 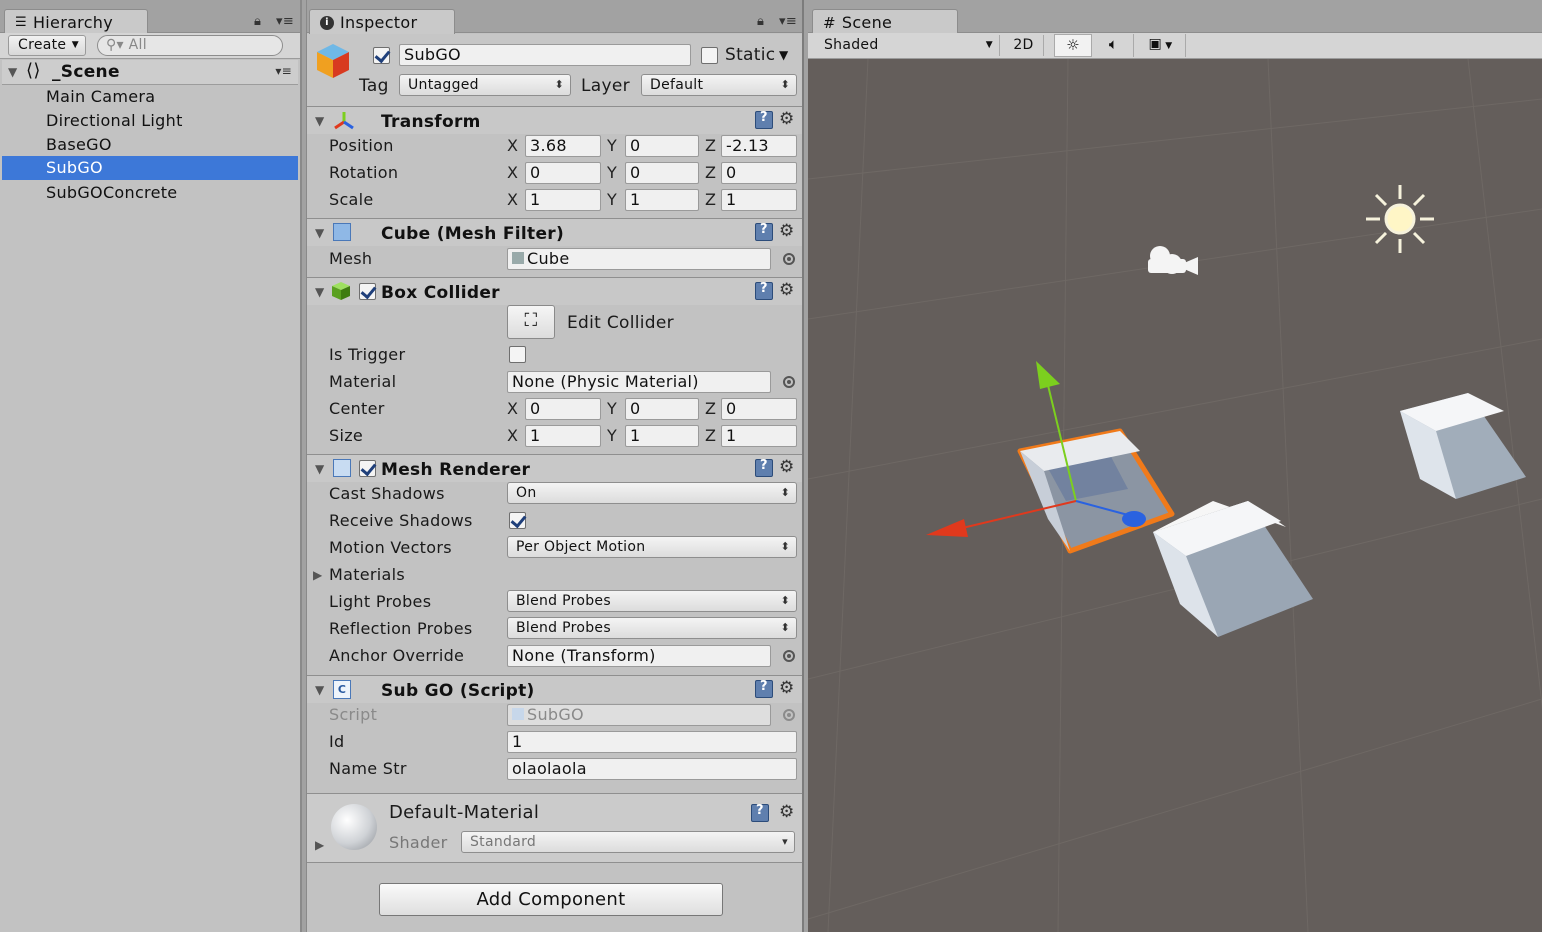 I want to click on scene-lighting-toggle: ☼, so click(x=1073, y=45).